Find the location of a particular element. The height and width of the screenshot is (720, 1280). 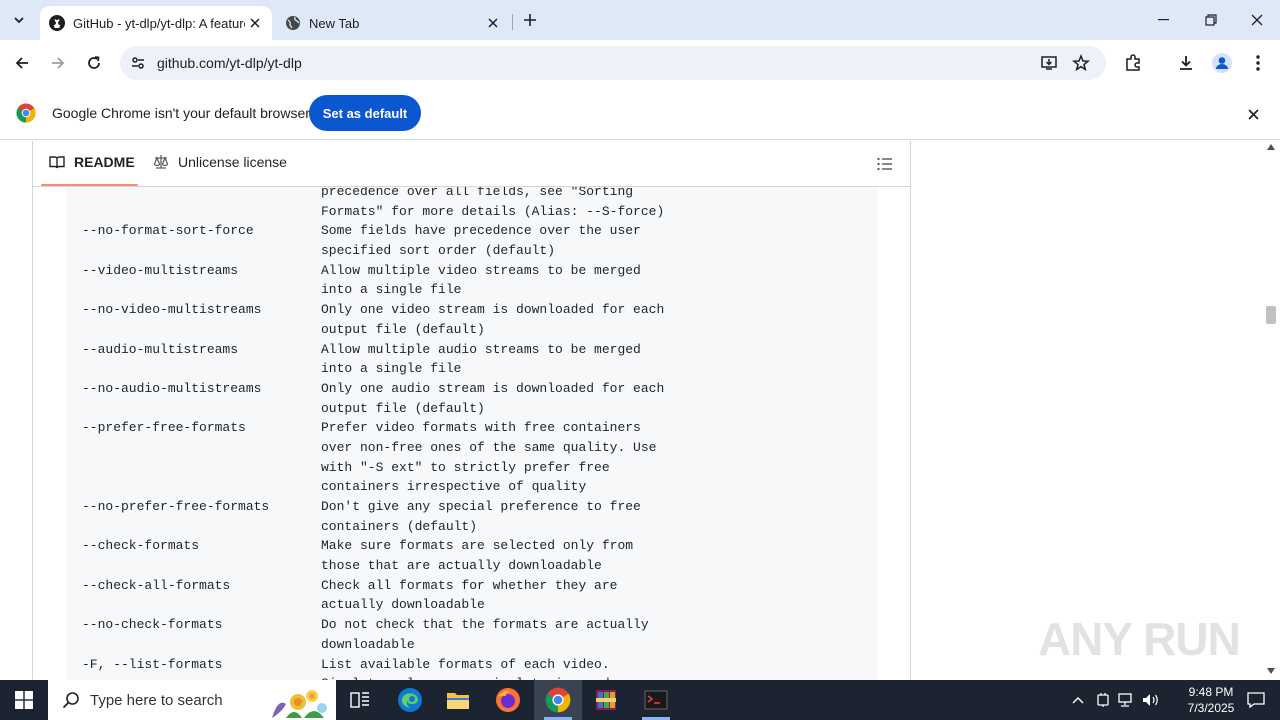

firefox-icon is located at coordinates (508, 700).